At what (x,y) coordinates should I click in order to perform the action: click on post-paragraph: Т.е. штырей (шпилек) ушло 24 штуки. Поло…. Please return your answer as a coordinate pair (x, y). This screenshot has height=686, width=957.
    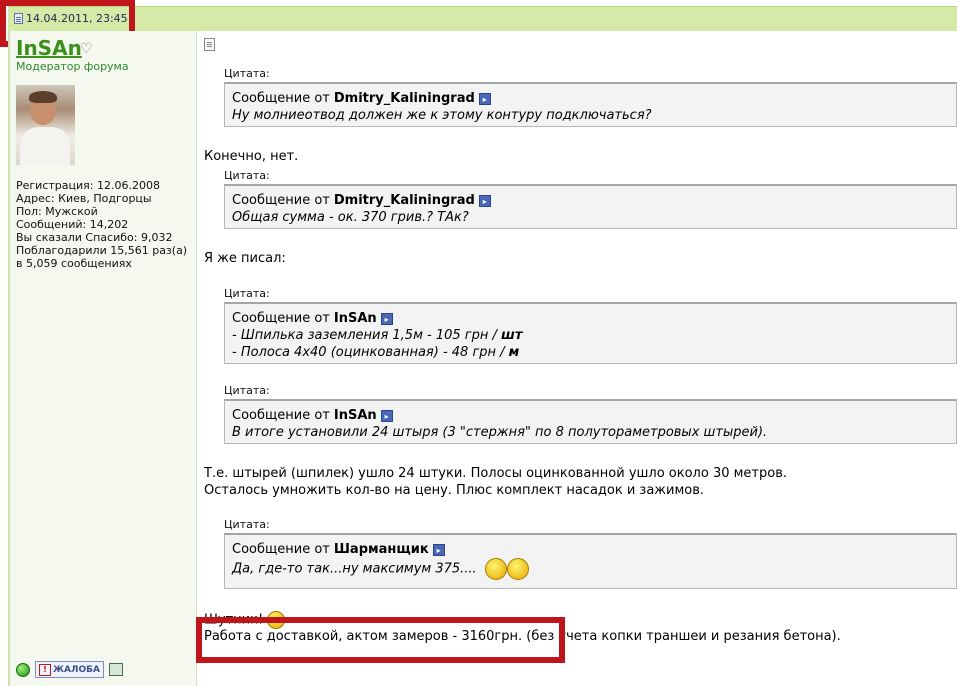
    Looking at the image, I should click on (496, 473).